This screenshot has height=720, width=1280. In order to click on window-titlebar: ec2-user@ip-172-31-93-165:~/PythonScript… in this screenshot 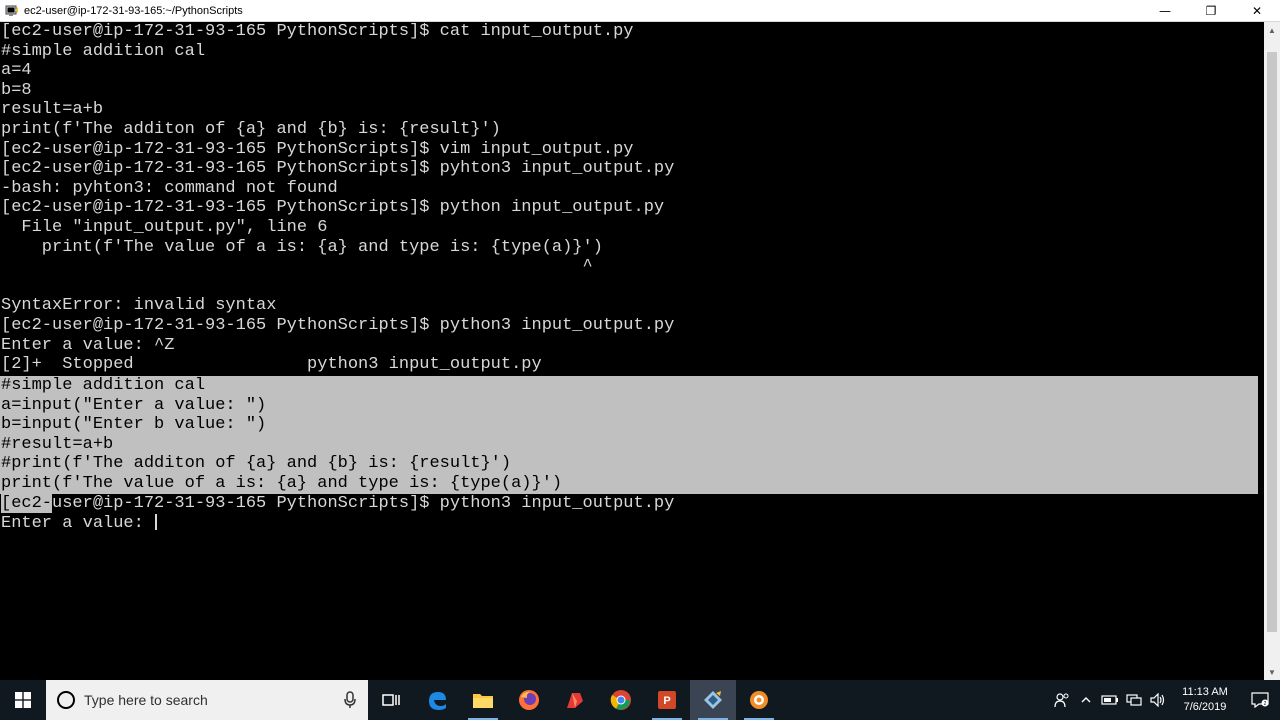, I will do `click(640, 11)`.